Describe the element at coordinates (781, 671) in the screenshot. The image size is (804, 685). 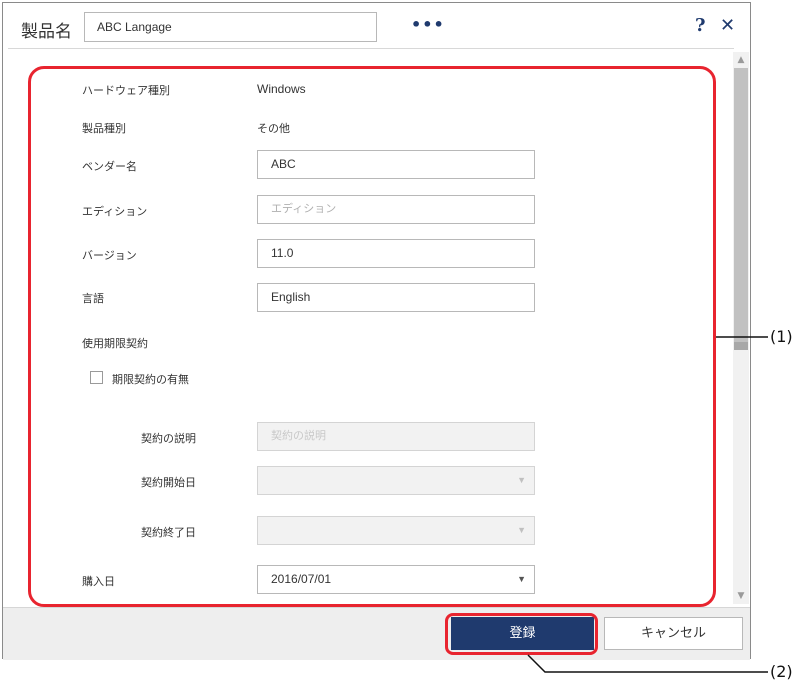
I see `callout-label-2: (2)` at that location.